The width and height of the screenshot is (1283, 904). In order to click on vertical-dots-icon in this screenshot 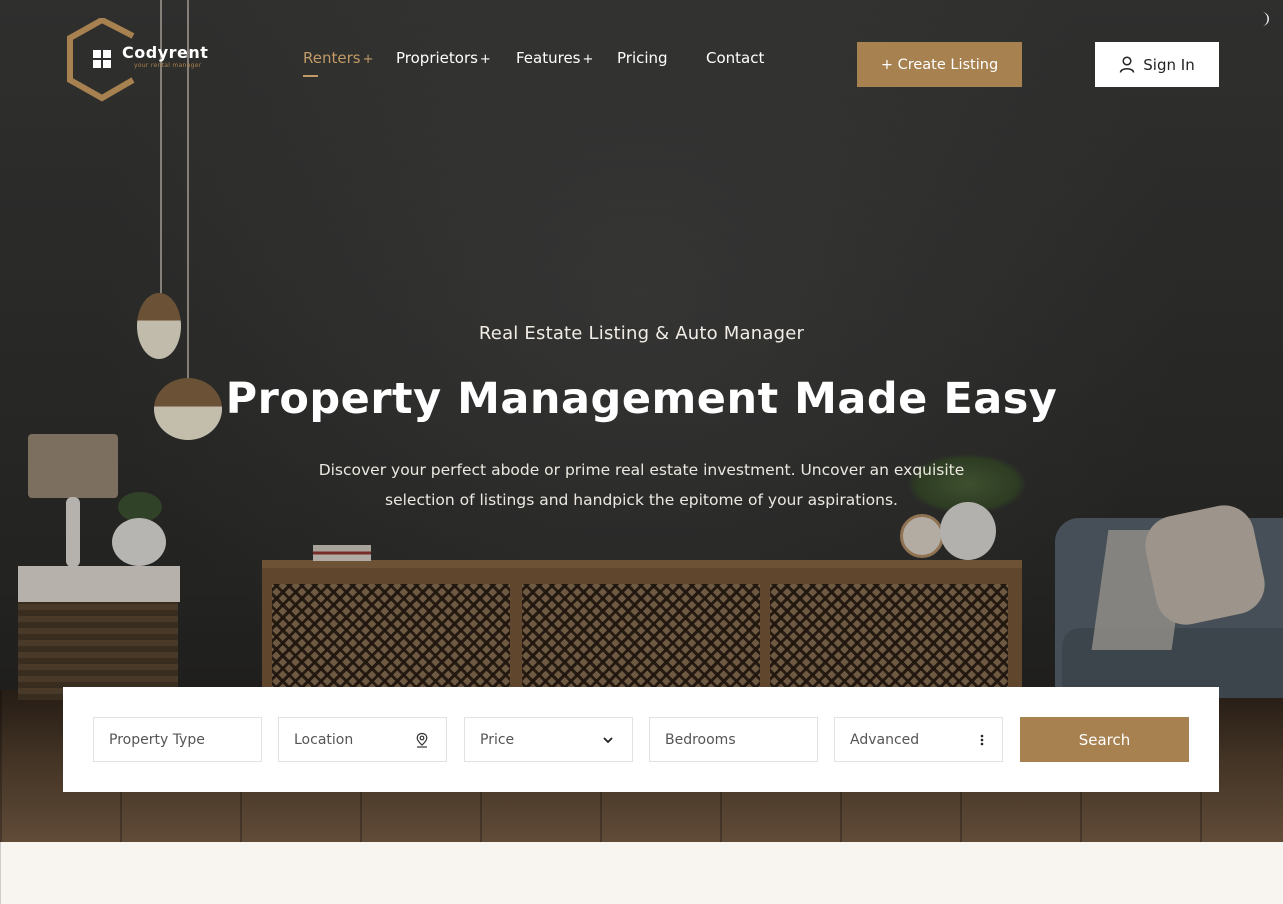, I will do `click(982, 740)`.